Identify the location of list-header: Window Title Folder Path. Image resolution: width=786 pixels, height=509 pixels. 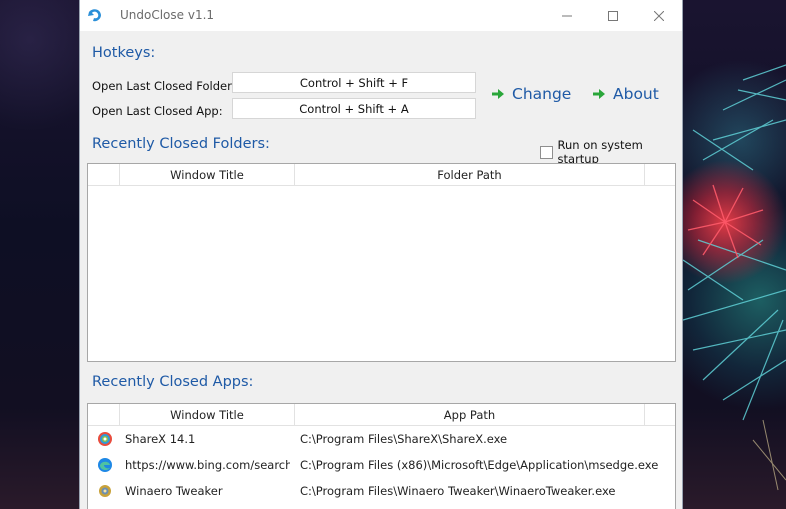
(381, 175).